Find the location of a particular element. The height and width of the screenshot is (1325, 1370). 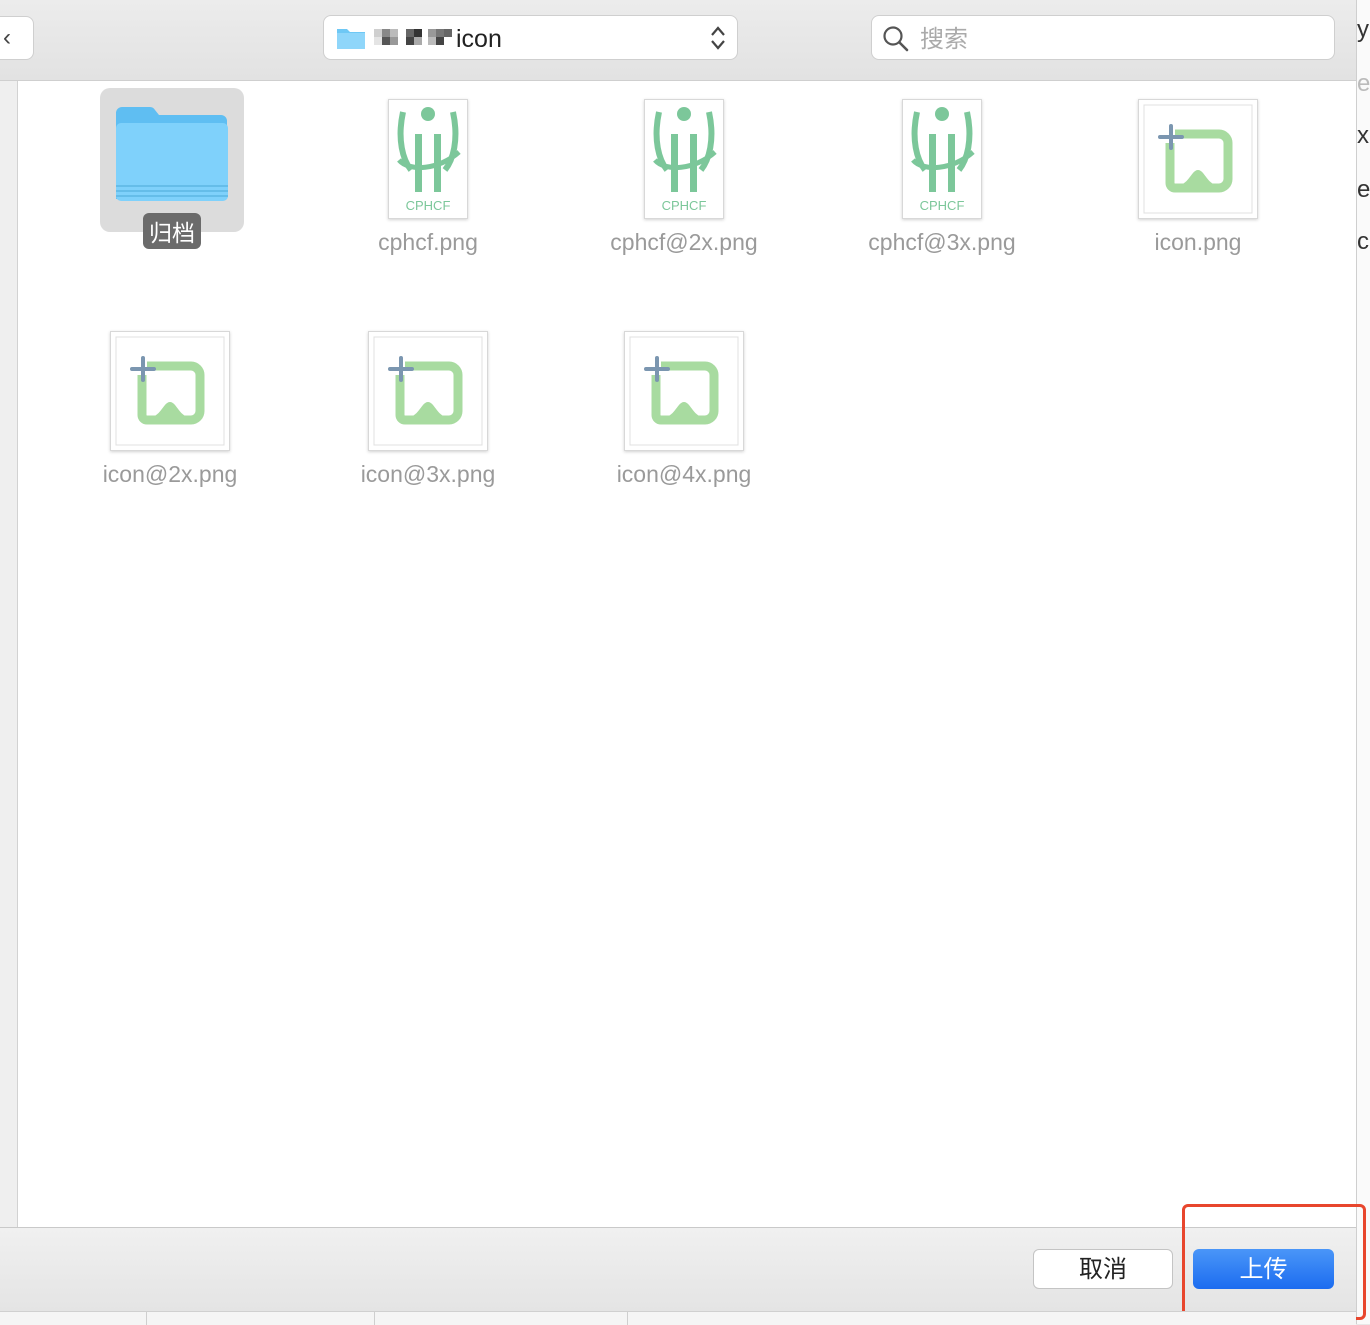

redacted-folder-name is located at coordinates (413, 39).